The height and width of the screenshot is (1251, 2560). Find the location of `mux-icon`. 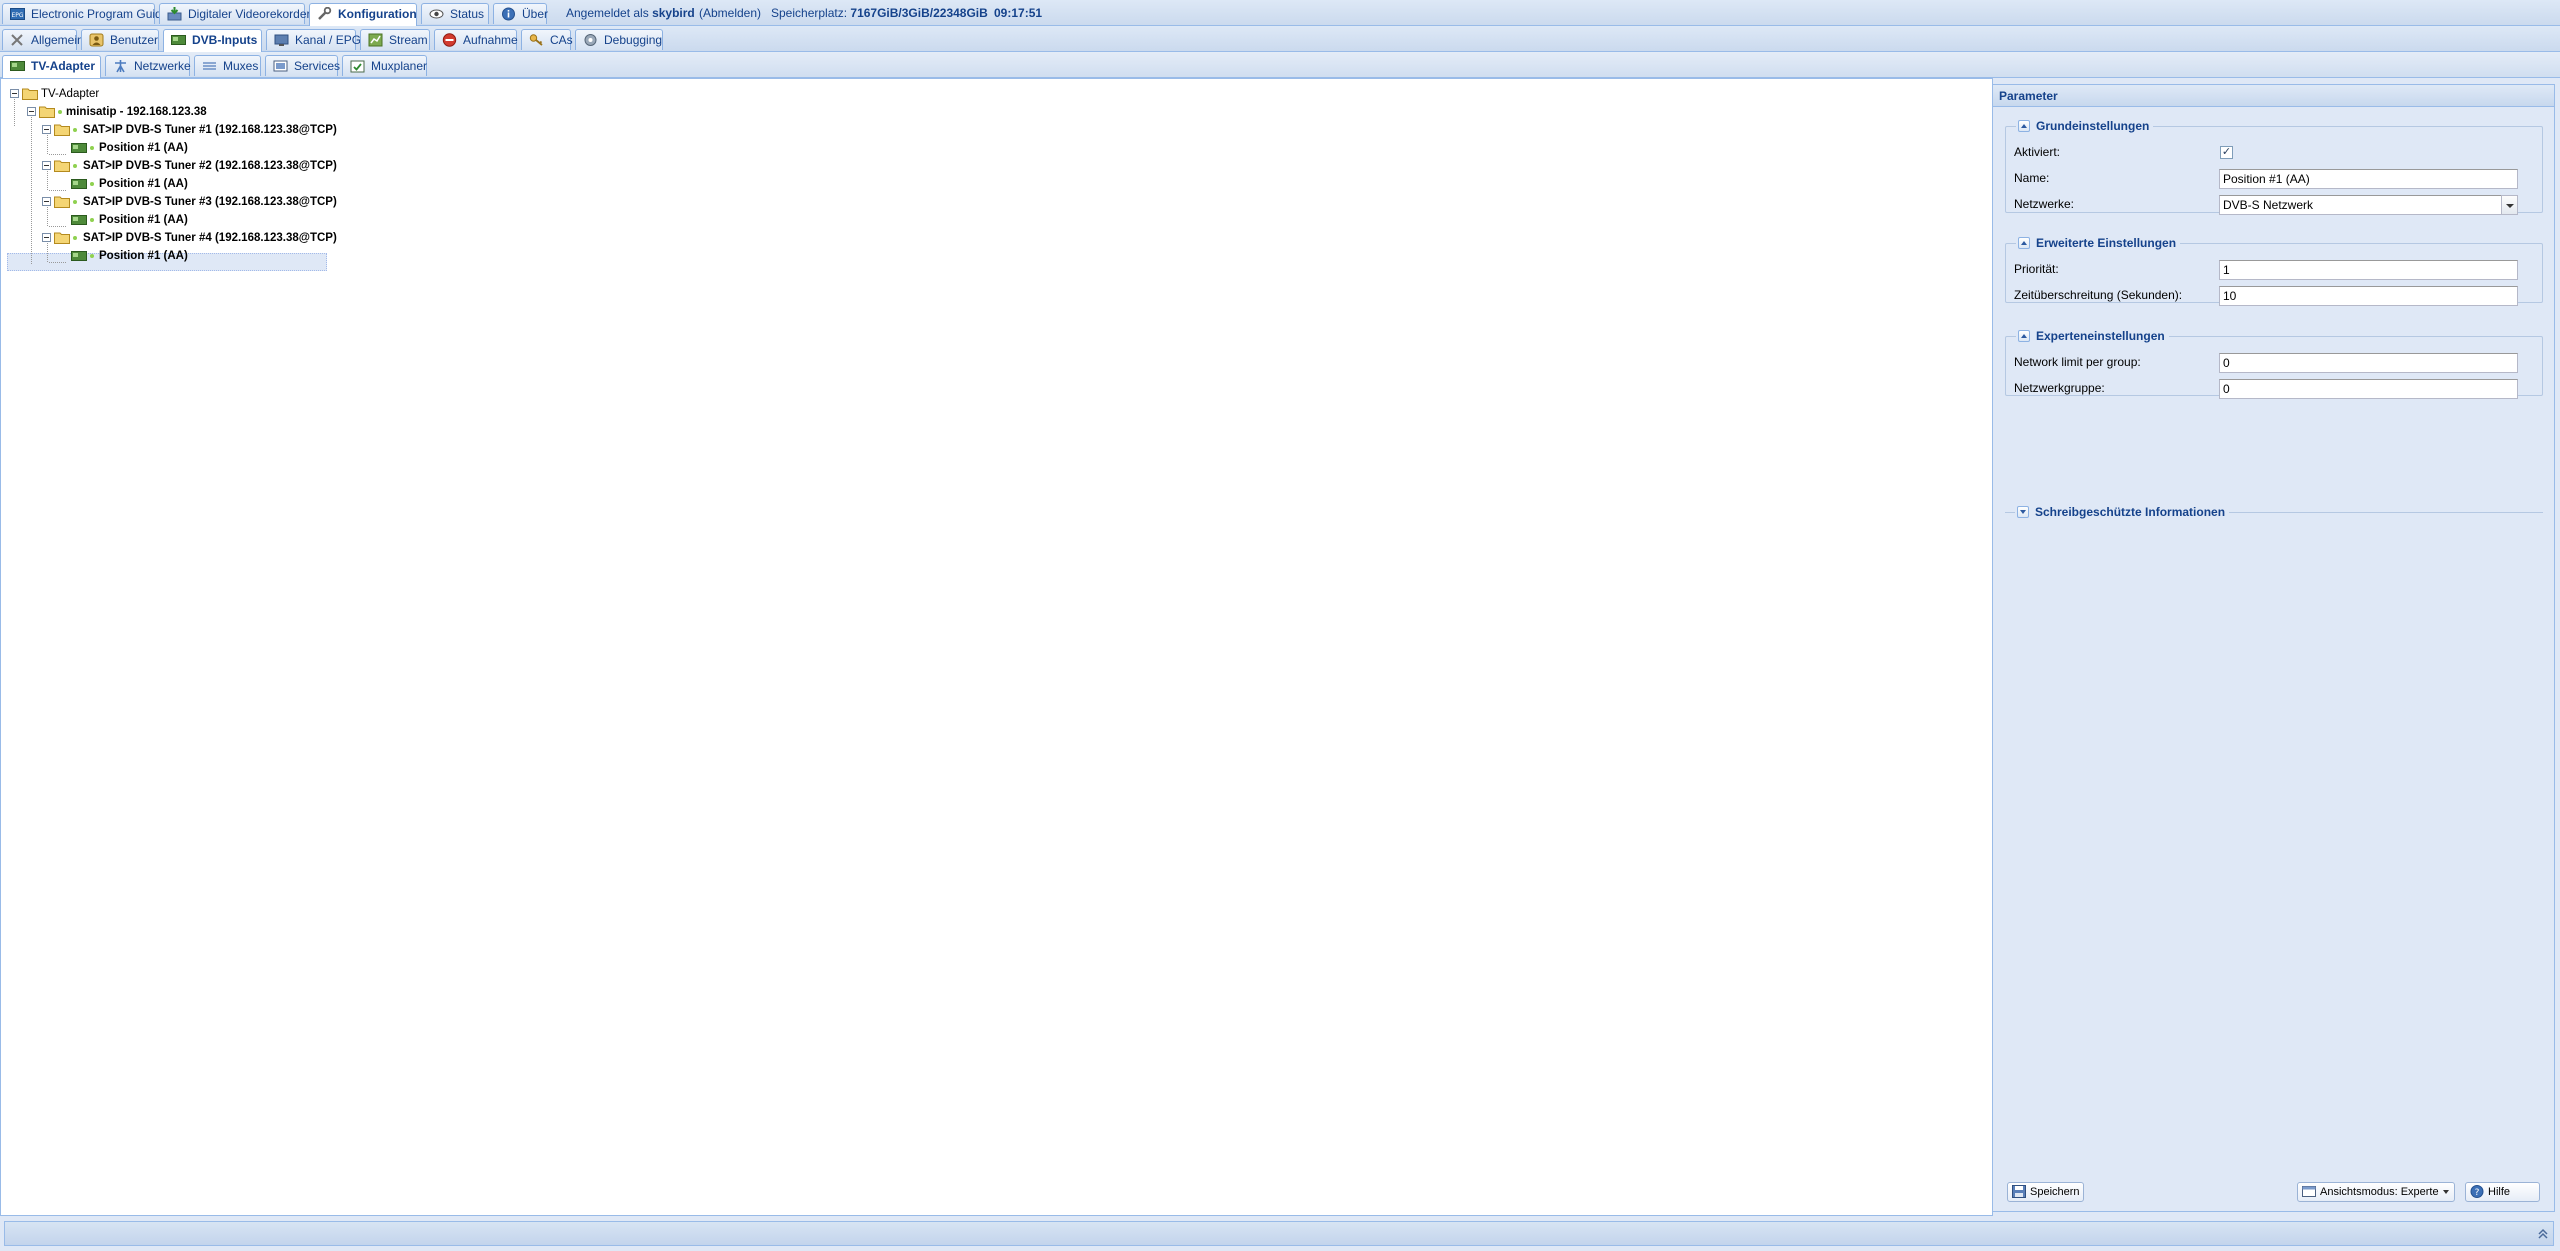

mux-icon is located at coordinates (209, 66).